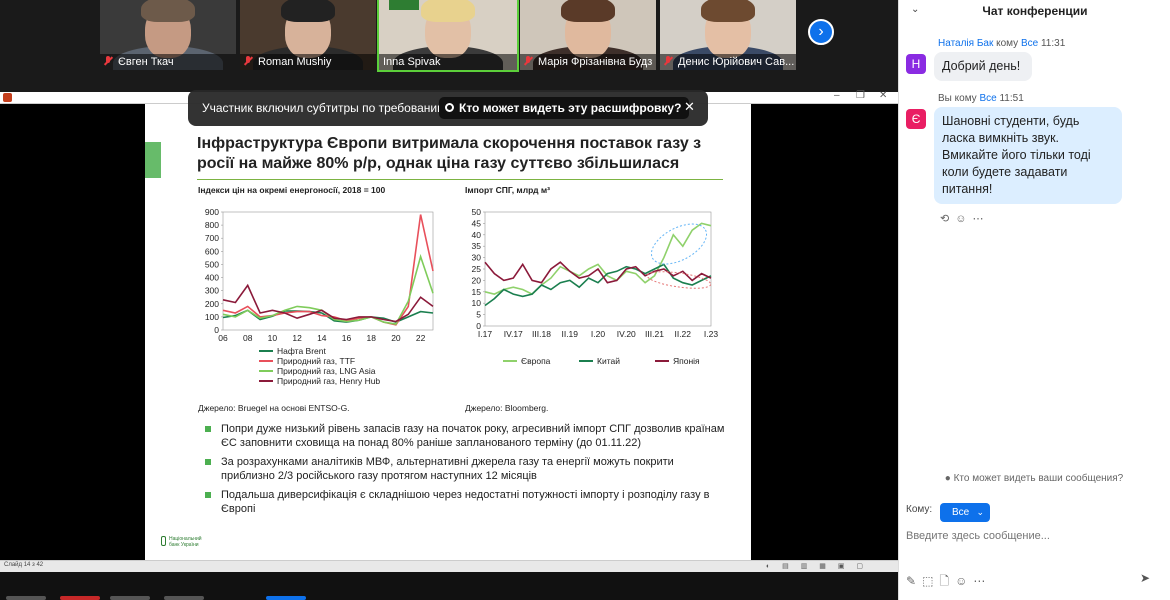 The height and width of the screenshot is (600, 1170). Describe the element at coordinates (302, 351) in the screenshot. I see `legend-label: Нафта Brent` at that location.